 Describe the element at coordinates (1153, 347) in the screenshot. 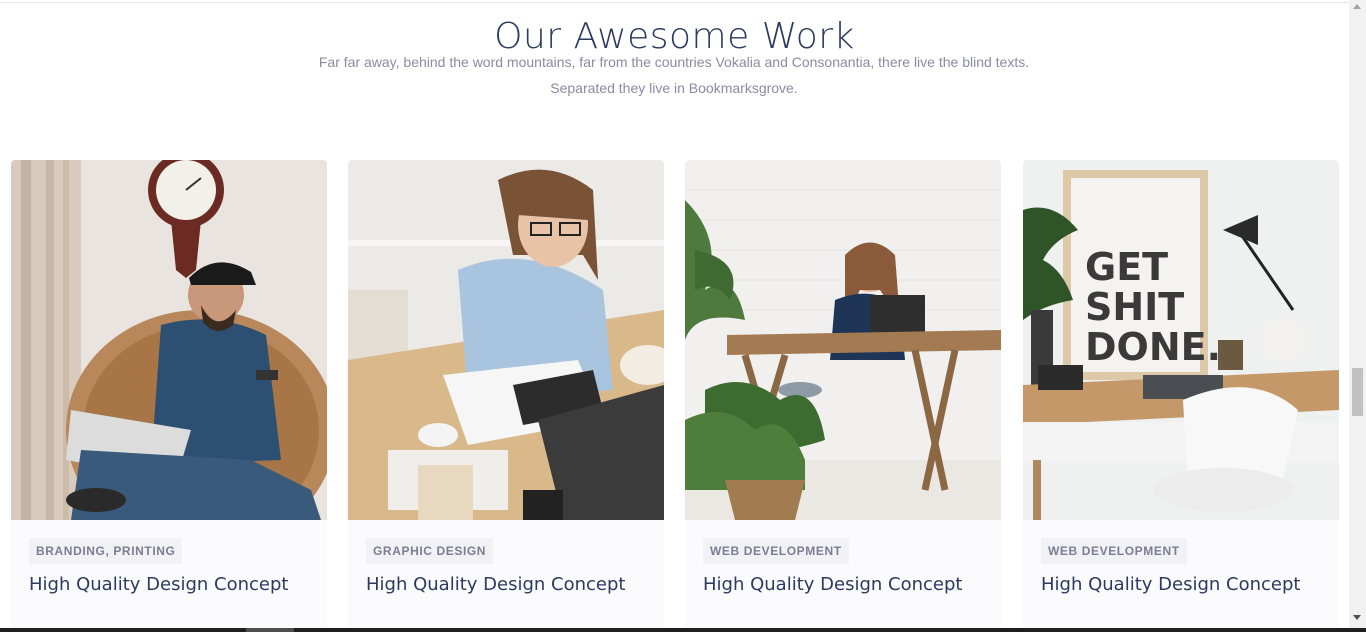

I see `poster-text: DONE.` at that location.